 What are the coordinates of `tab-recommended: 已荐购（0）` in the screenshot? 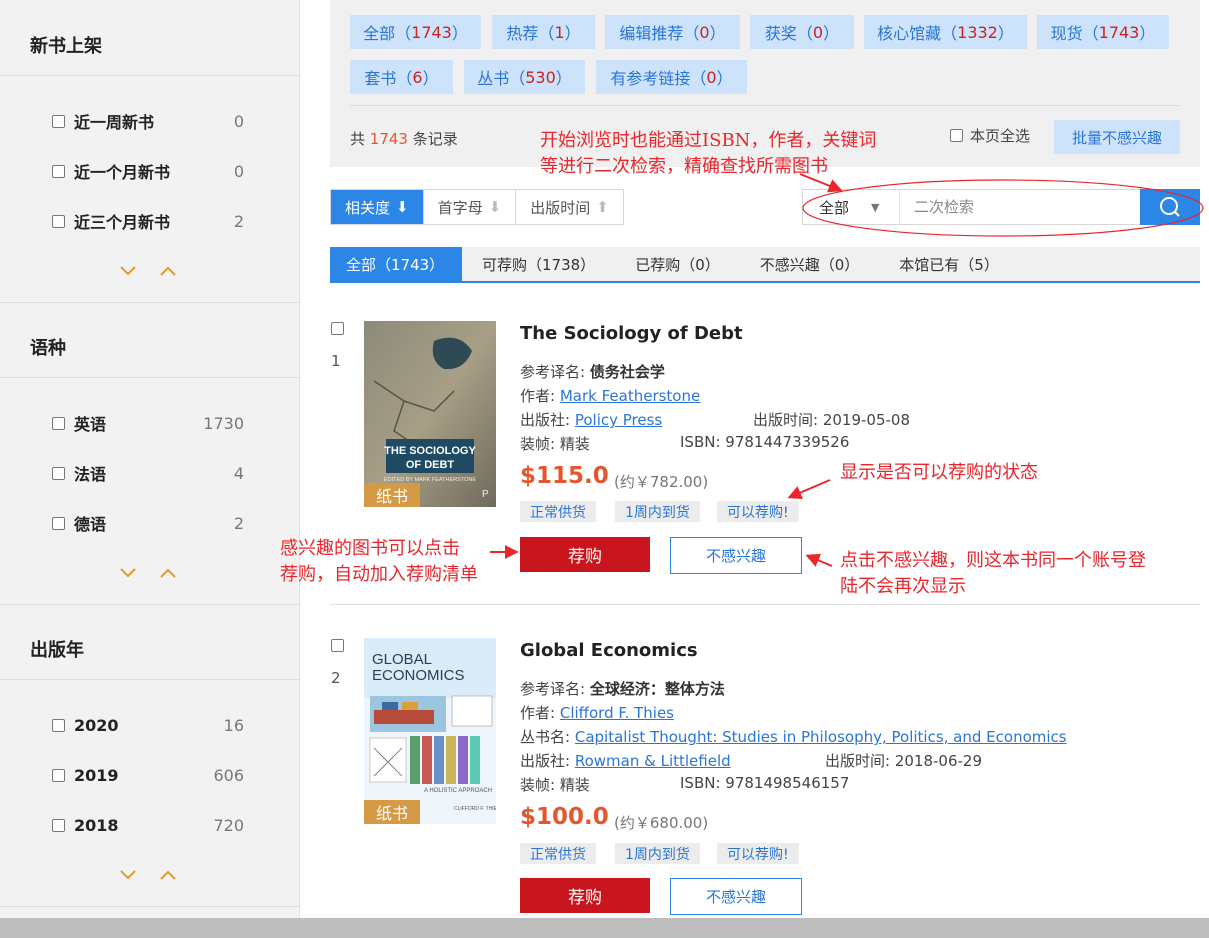 It's located at (677, 264).